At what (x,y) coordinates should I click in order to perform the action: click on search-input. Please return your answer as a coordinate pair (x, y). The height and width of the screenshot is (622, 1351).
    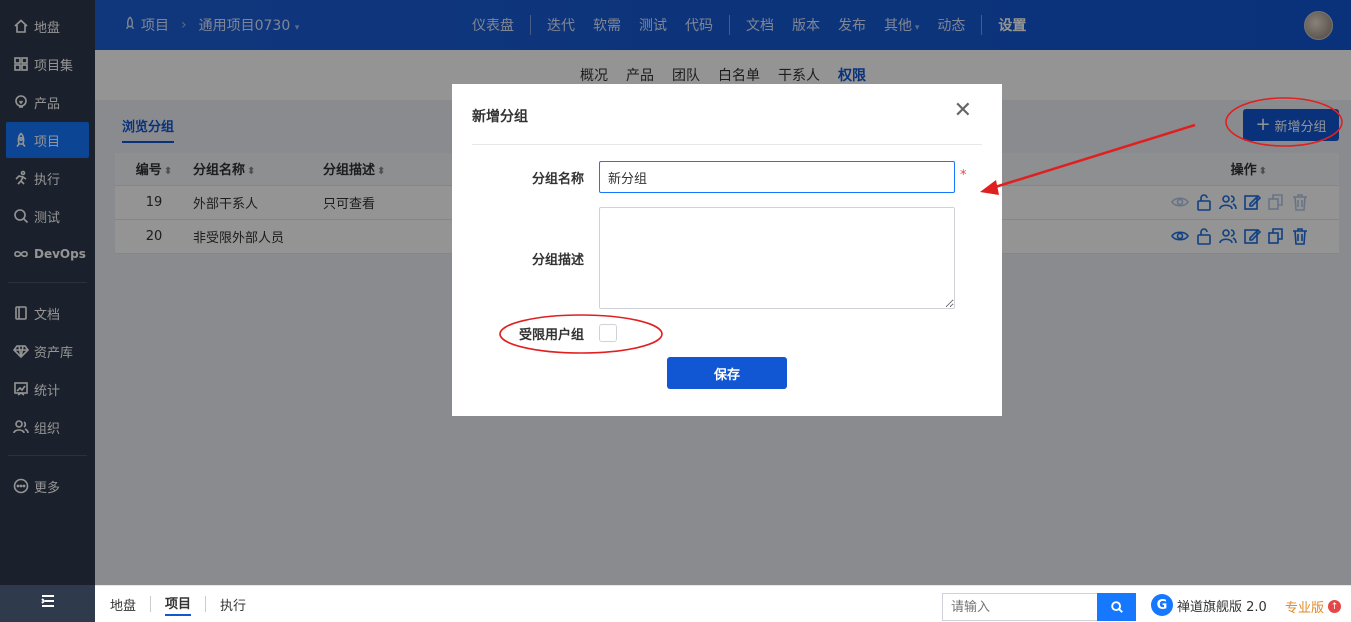
    Looking at the image, I should click on (1019, 607).